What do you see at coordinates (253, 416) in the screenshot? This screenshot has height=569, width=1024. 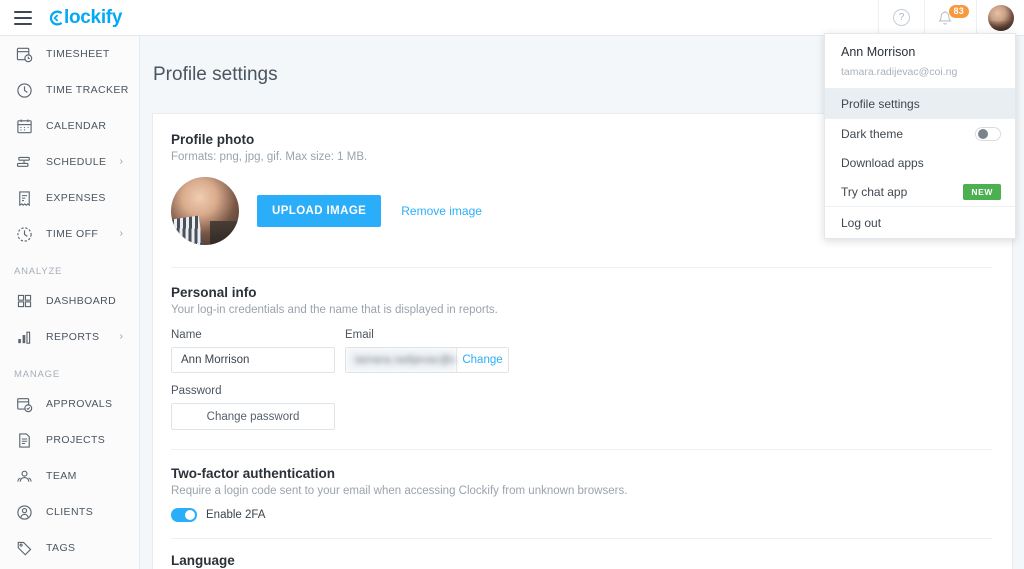 I see `change-password-button: Change password` at bounding box center [253, 416].